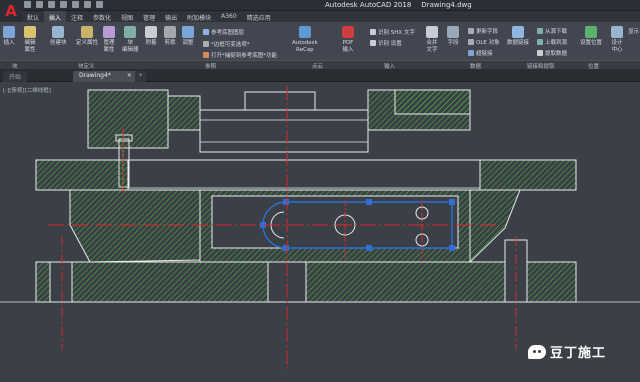 The image size is (640, 382). Describe the element at coordinates (567, 351) in the screenshot. I see `watermark: 豆丁施工` at that location.